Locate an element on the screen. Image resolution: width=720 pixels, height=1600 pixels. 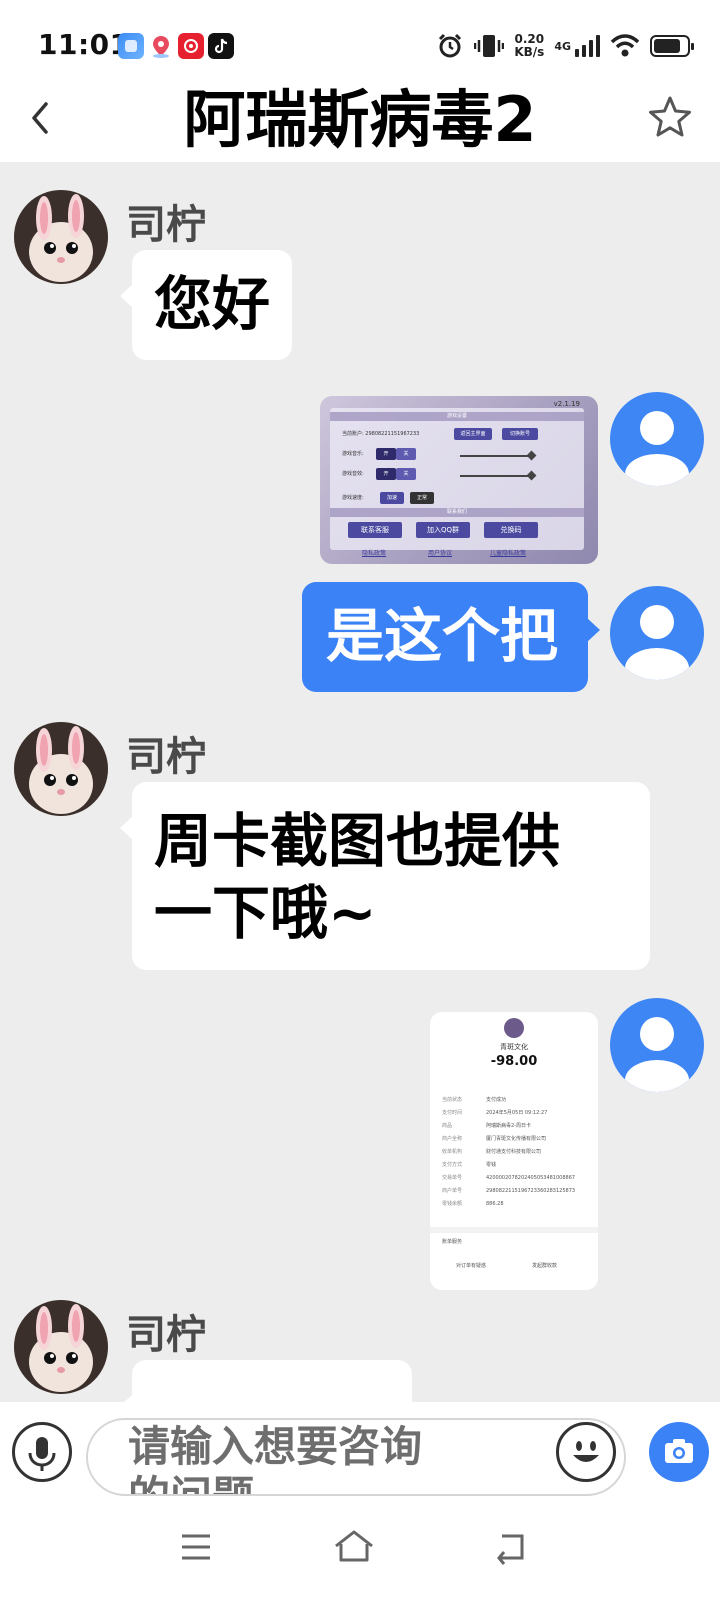
smile-emoji-icon is located at coordinates (586, 1451).